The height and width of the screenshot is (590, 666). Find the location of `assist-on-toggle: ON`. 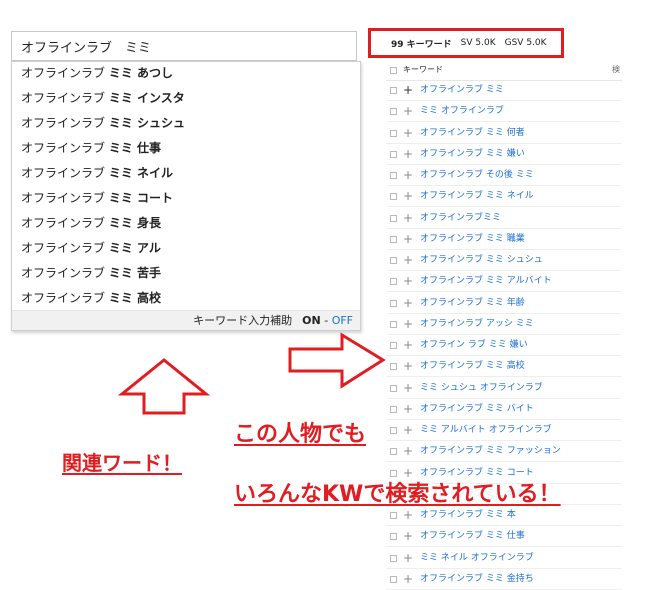

assist-on-toggle: ON is located at coordinates (311, 320).